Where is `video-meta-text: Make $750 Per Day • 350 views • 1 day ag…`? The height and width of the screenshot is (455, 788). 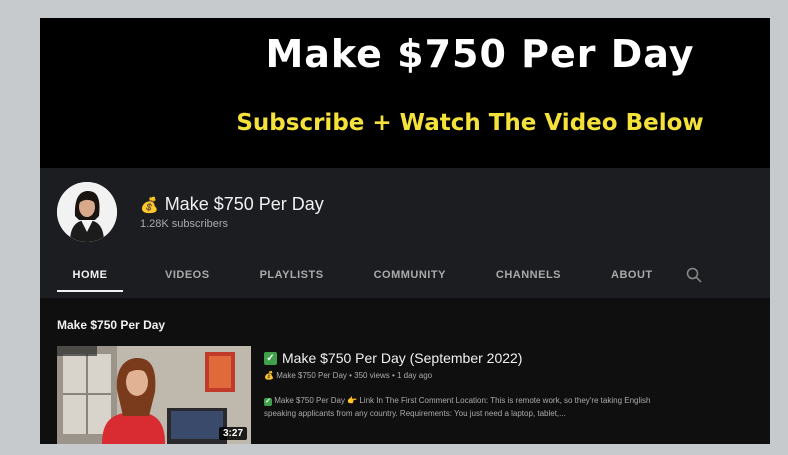
video-meta-text: Make $750 Per Day • 350 views • 1 day ag… is located at coordinates (354, 375).